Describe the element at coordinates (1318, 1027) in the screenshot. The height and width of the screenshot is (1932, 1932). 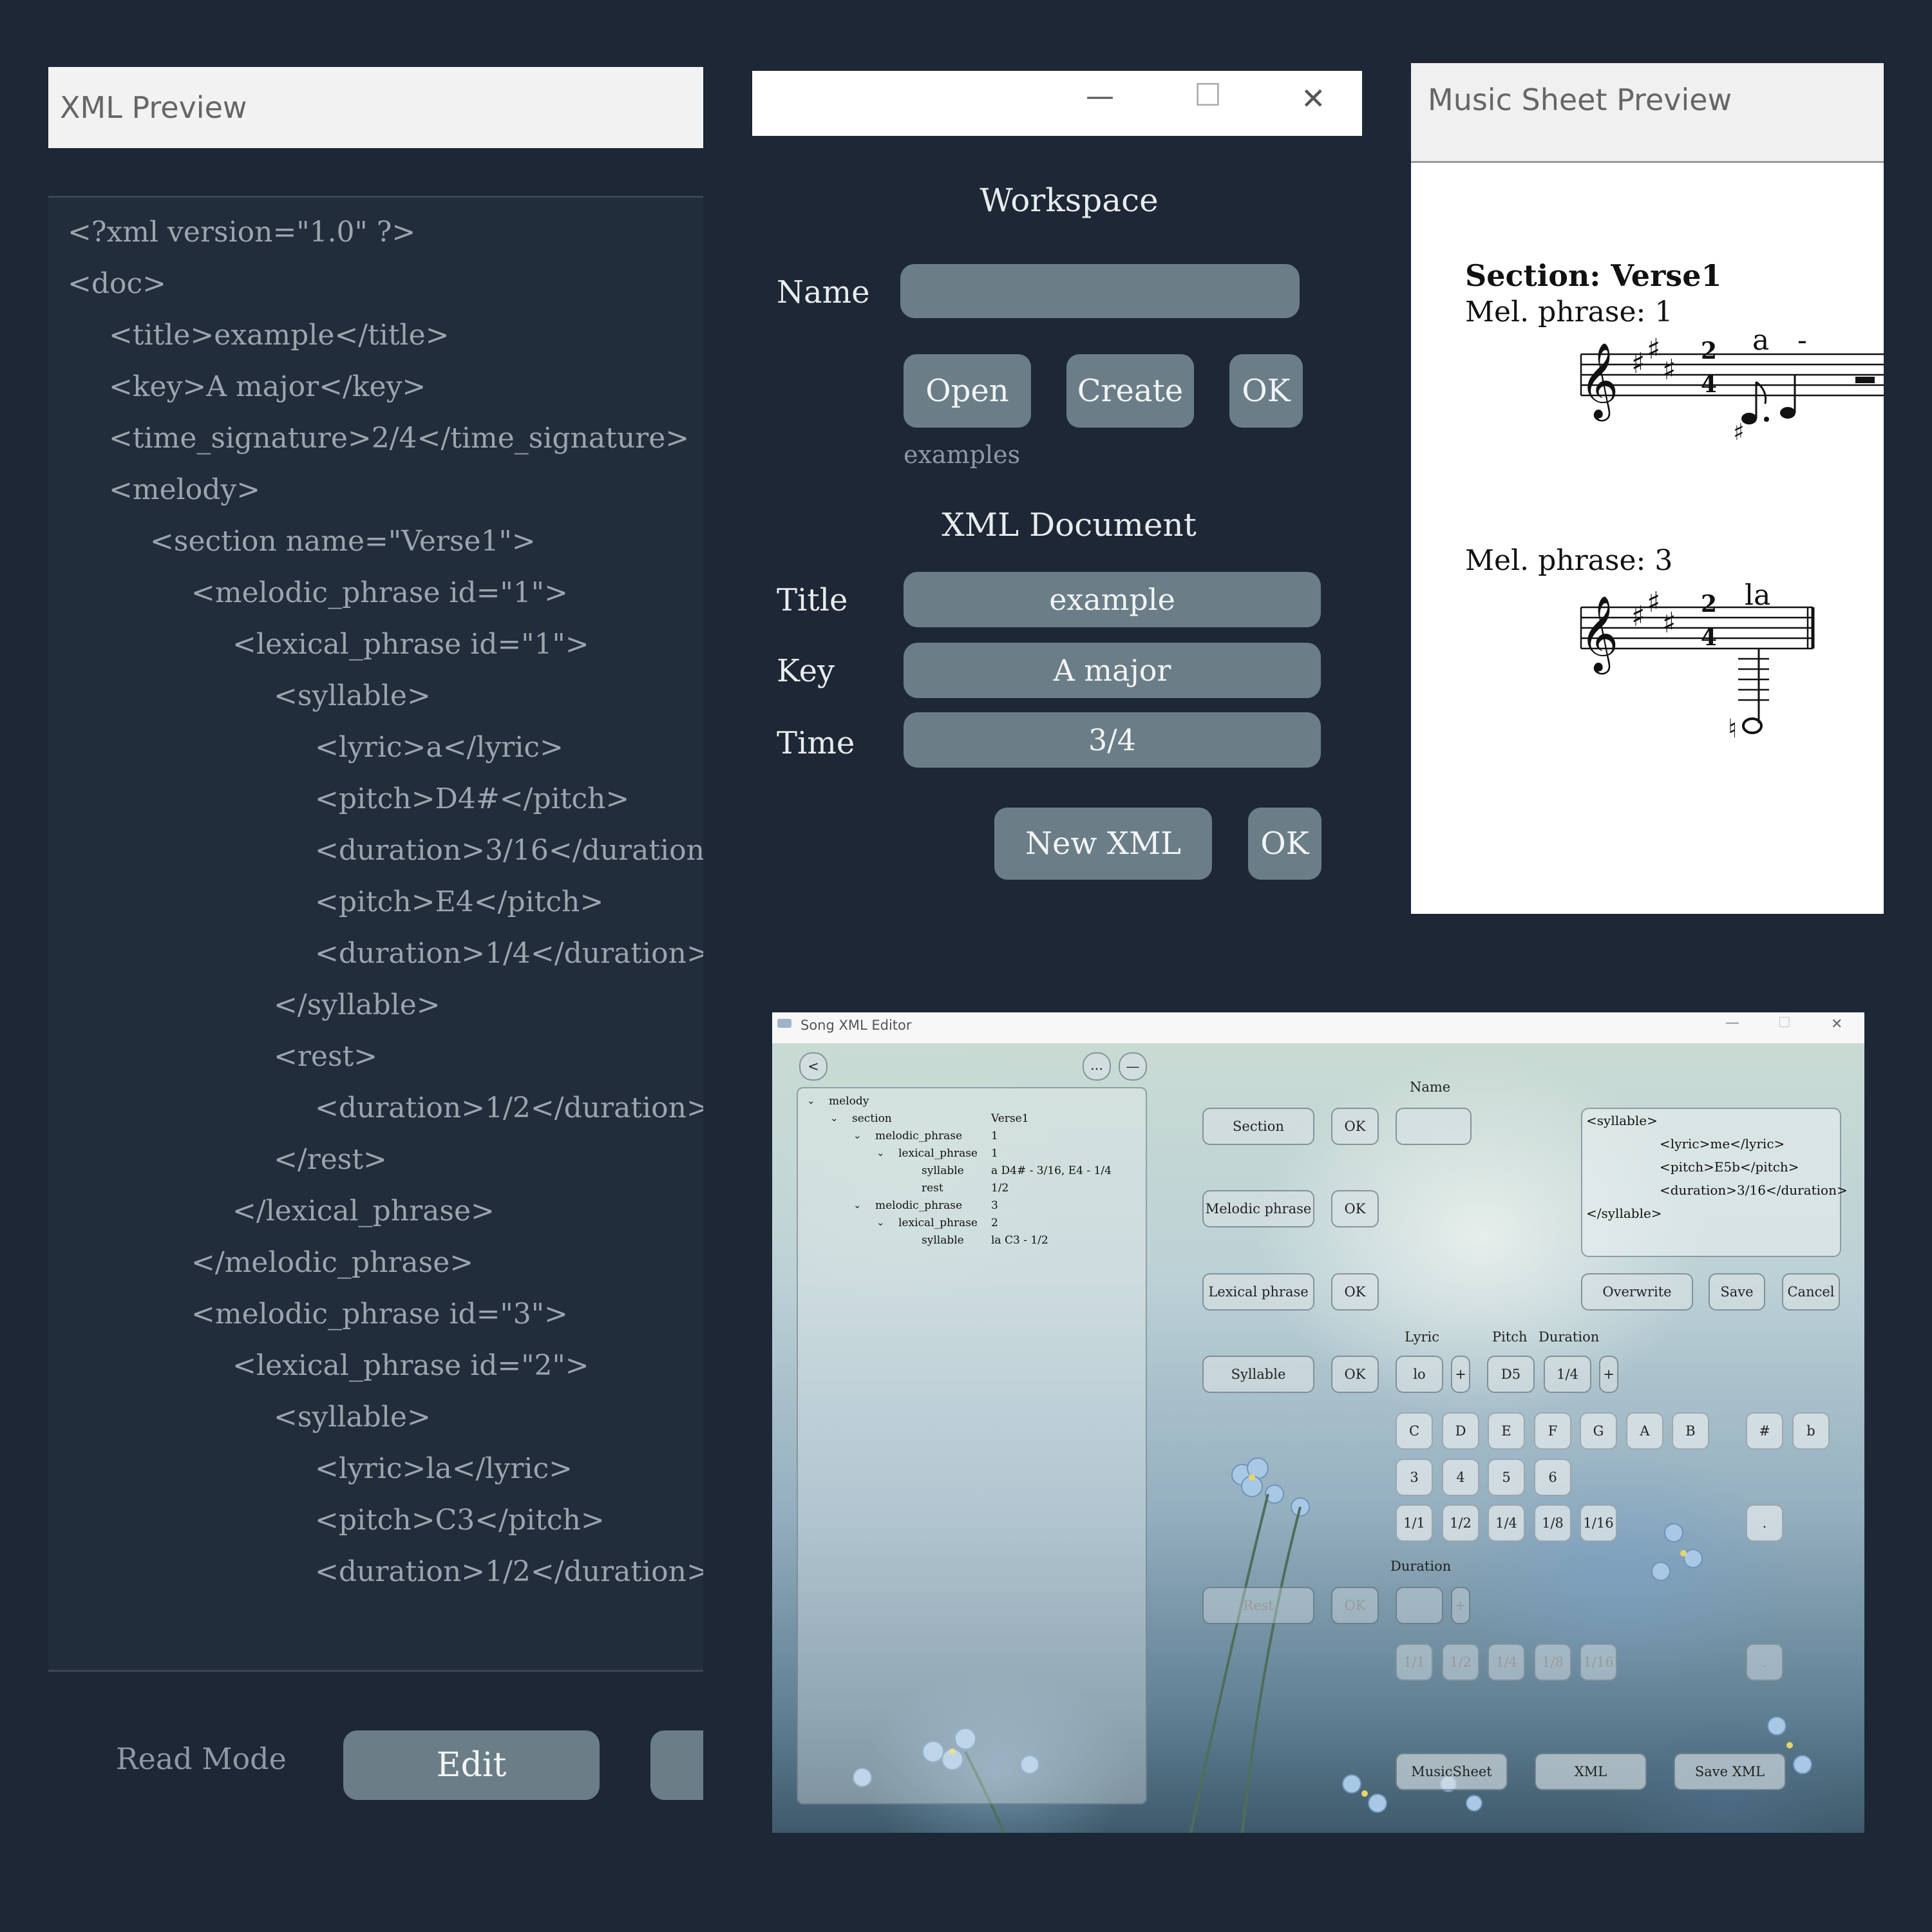
I see `editor-titlebar: Song XML Editor — ☐ ✕` at that location.